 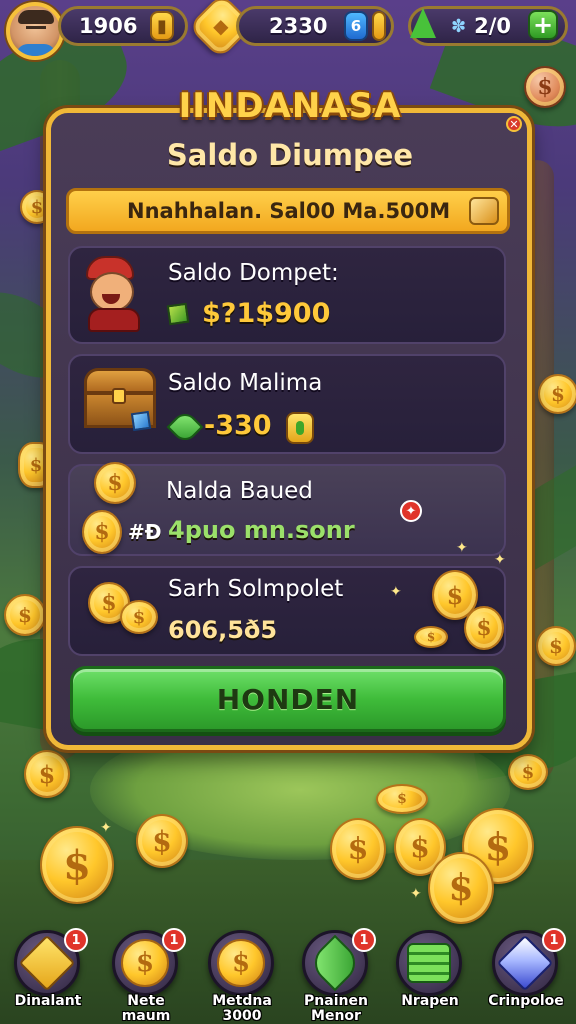 I want to click on nav-label: Nrapen, so click(x=430, y=1001).